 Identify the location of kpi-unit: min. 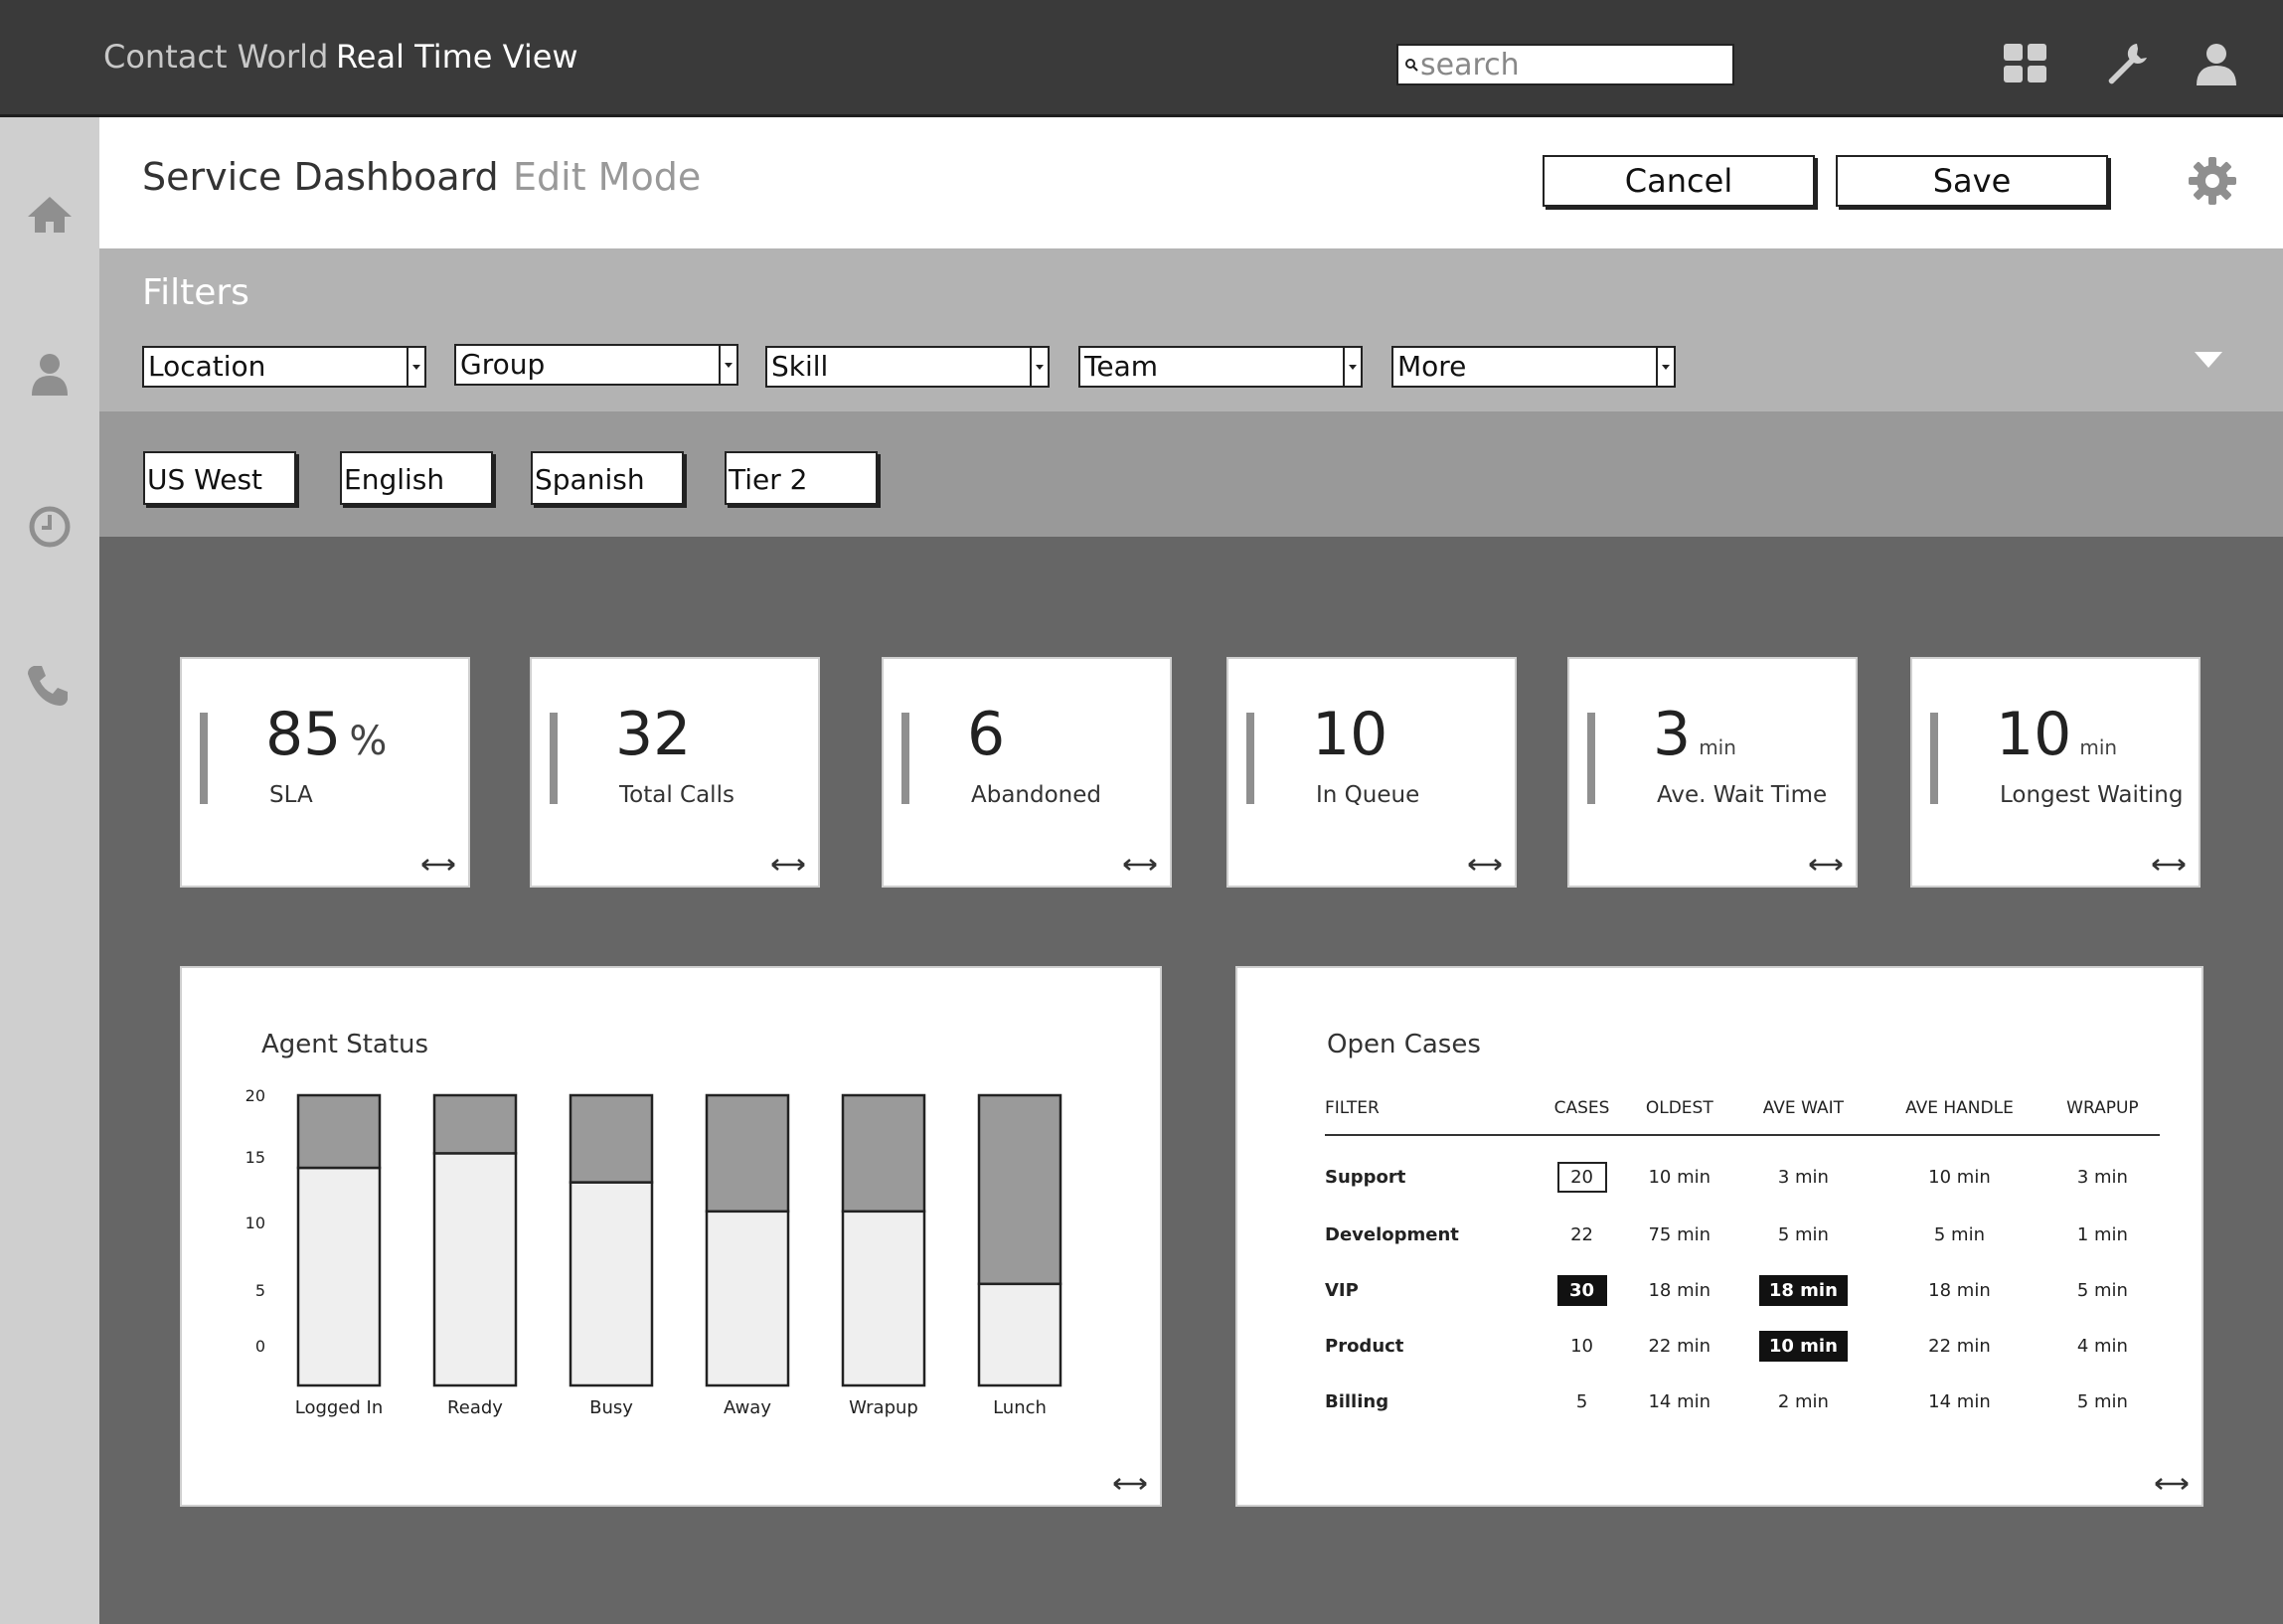
(1717, 747).